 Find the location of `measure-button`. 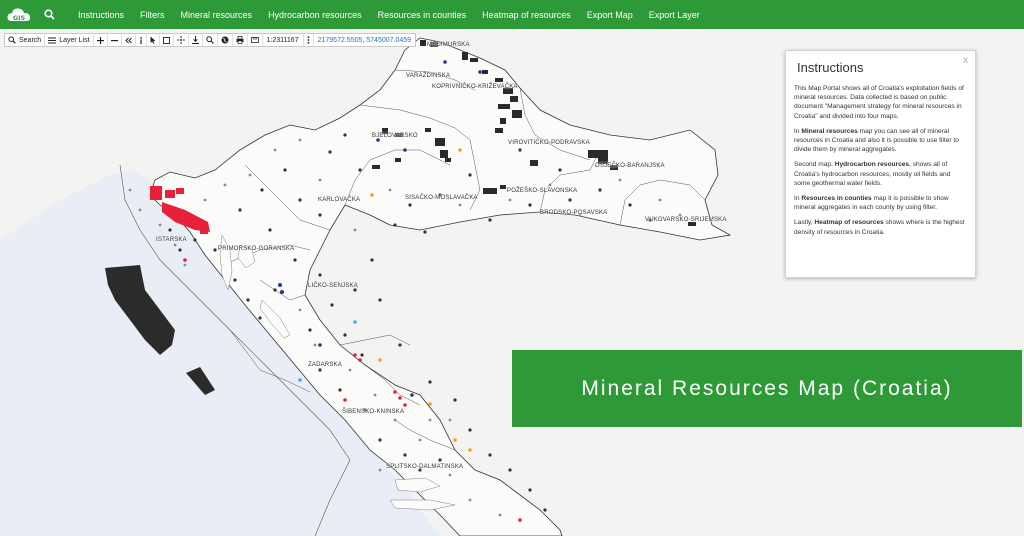

measure-button is located at coordinates (255, 40).